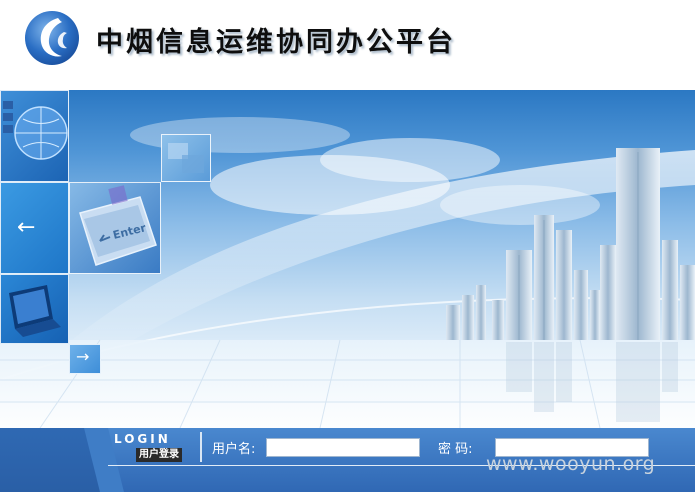 This screenshot has width=695, height=492. What do you see at coordinates (186, 158) in the screenshot?
I see `tile-image-icon` at bounding box center [186, 158].